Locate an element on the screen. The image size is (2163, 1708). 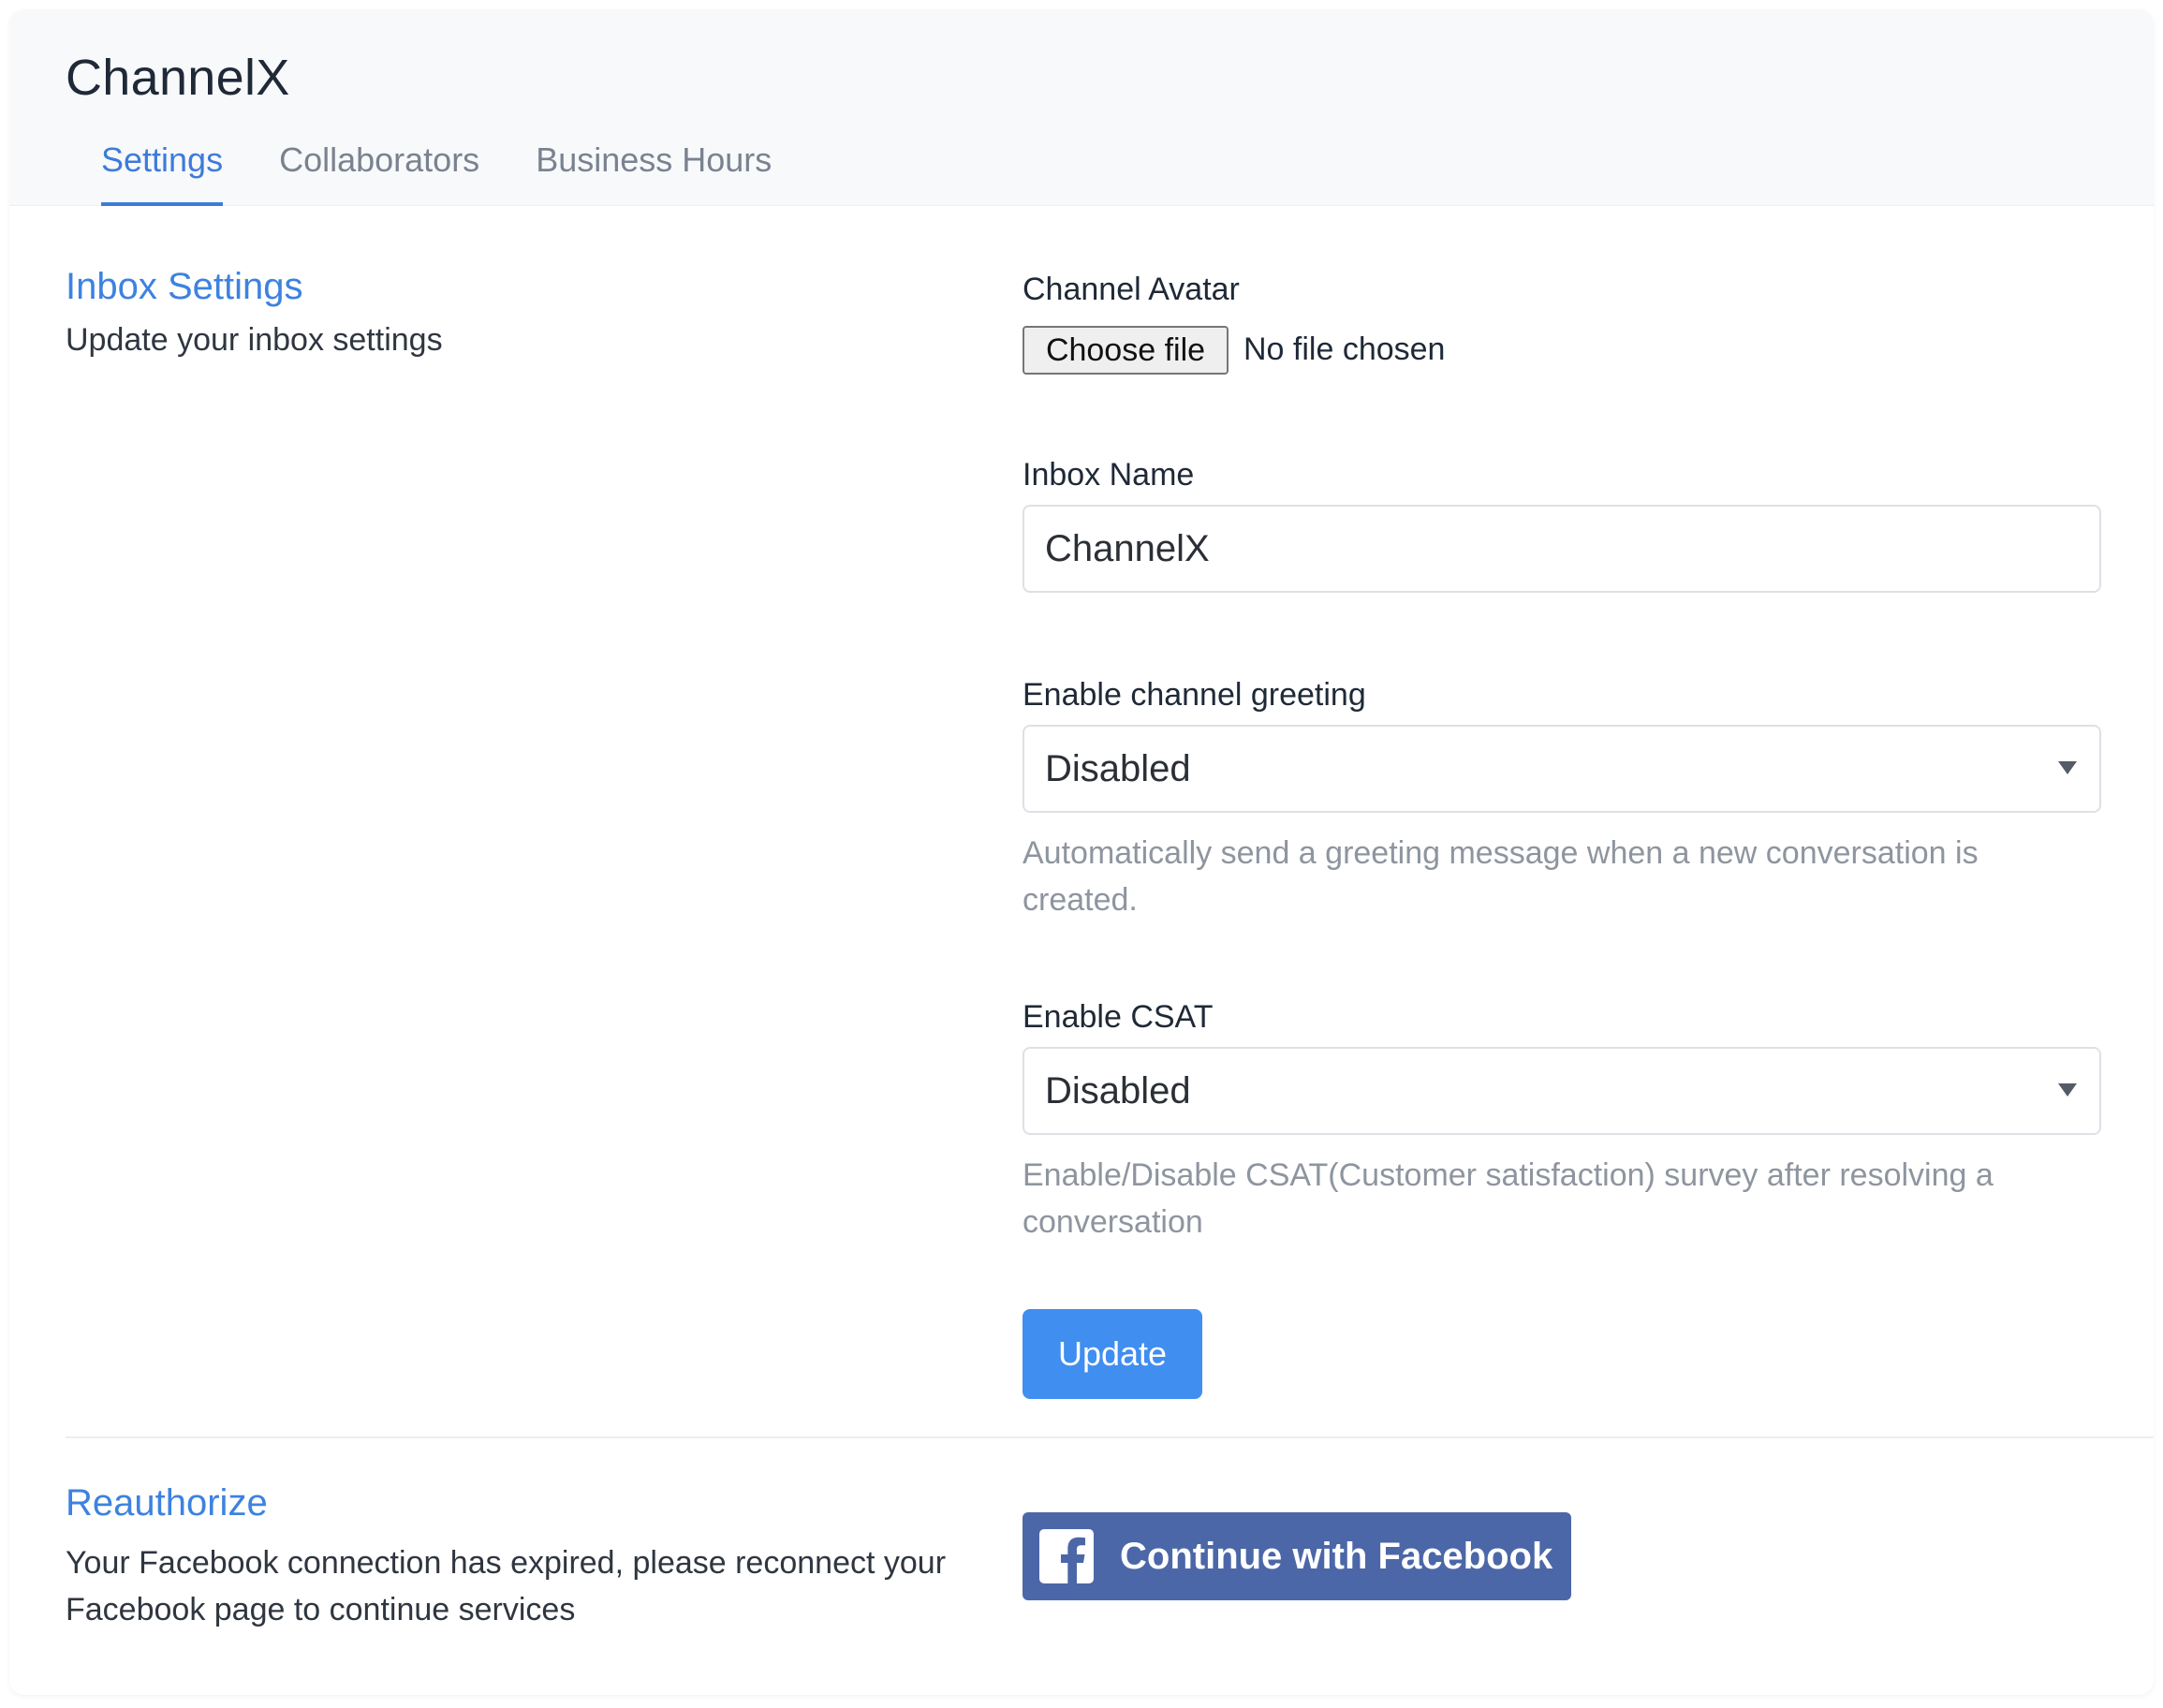
inbox-name-input: ChannelX is located at coordinates (1562, 549).